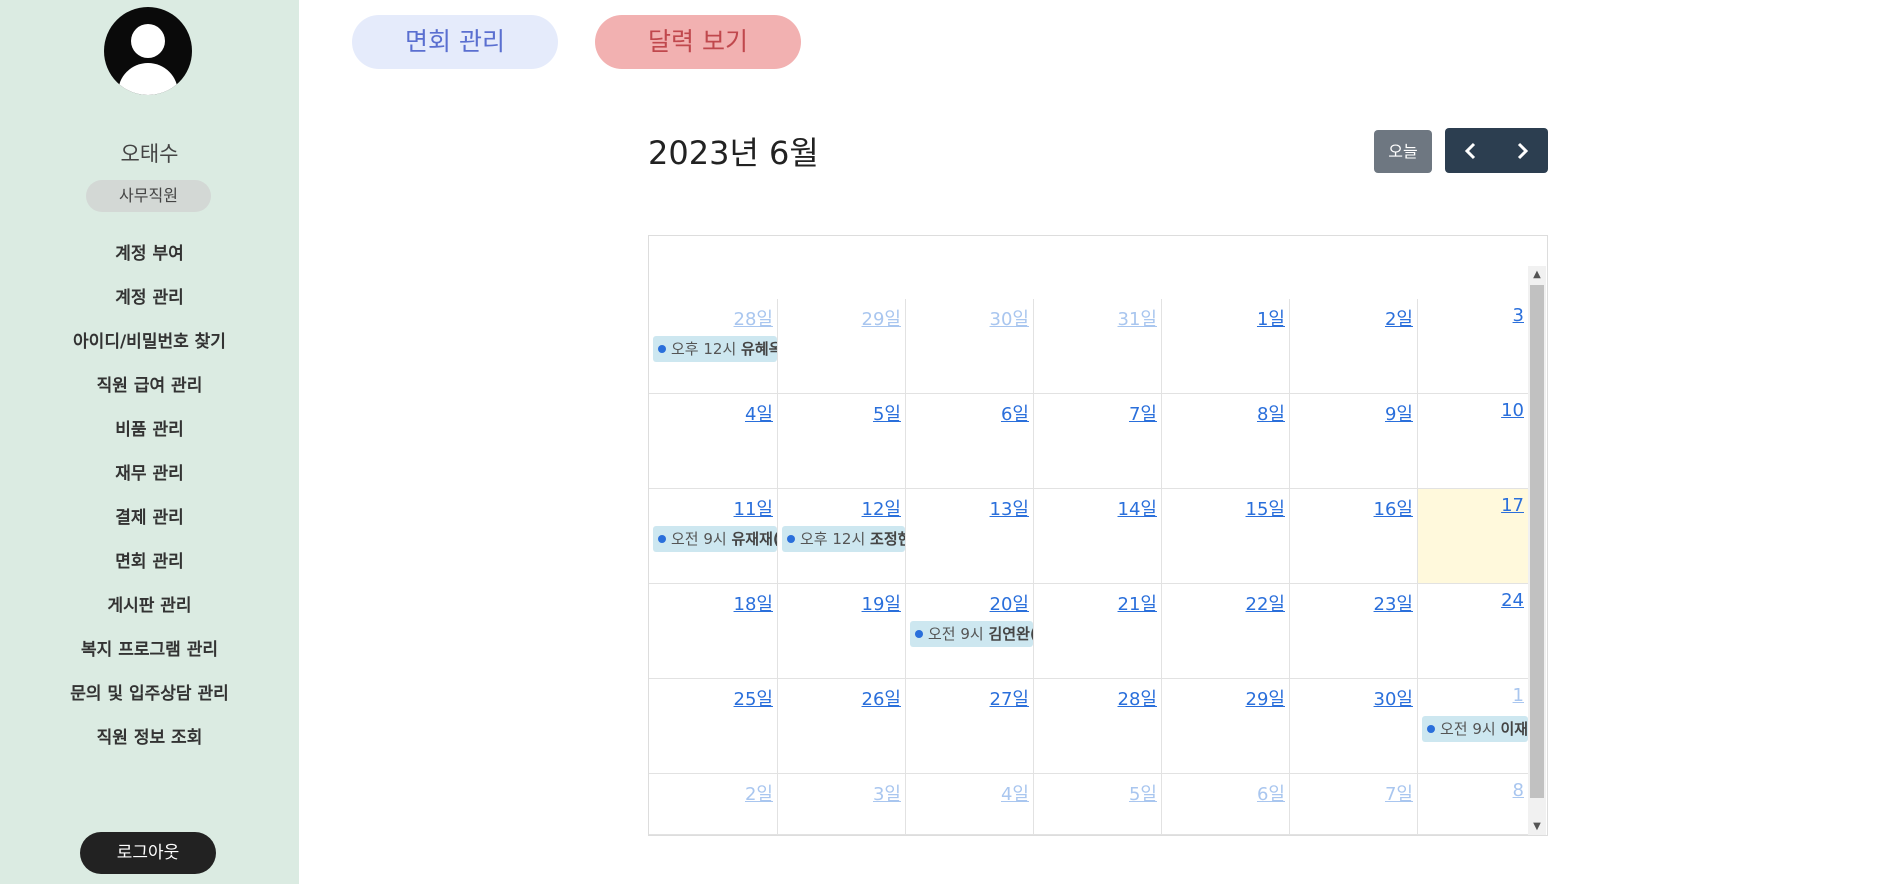 This screenshot has width=1894, height=884. Describe the element at coordinates (1393, 508) in the screenshot. I see `day-number-link: 16일` at that location.